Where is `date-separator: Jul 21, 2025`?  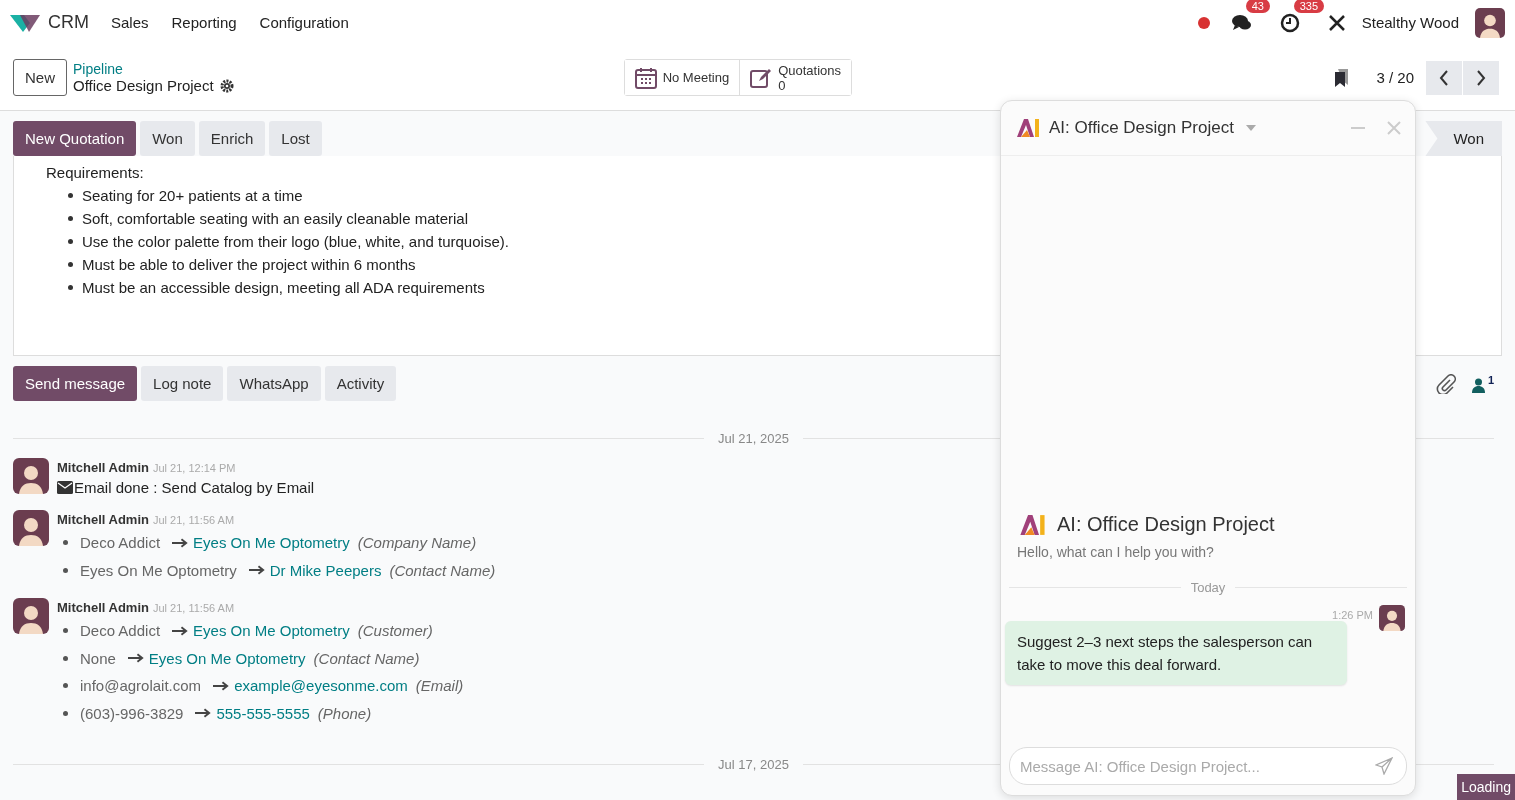
date-separator: Jul 21, 2025 is located at coordinates (753, 438).